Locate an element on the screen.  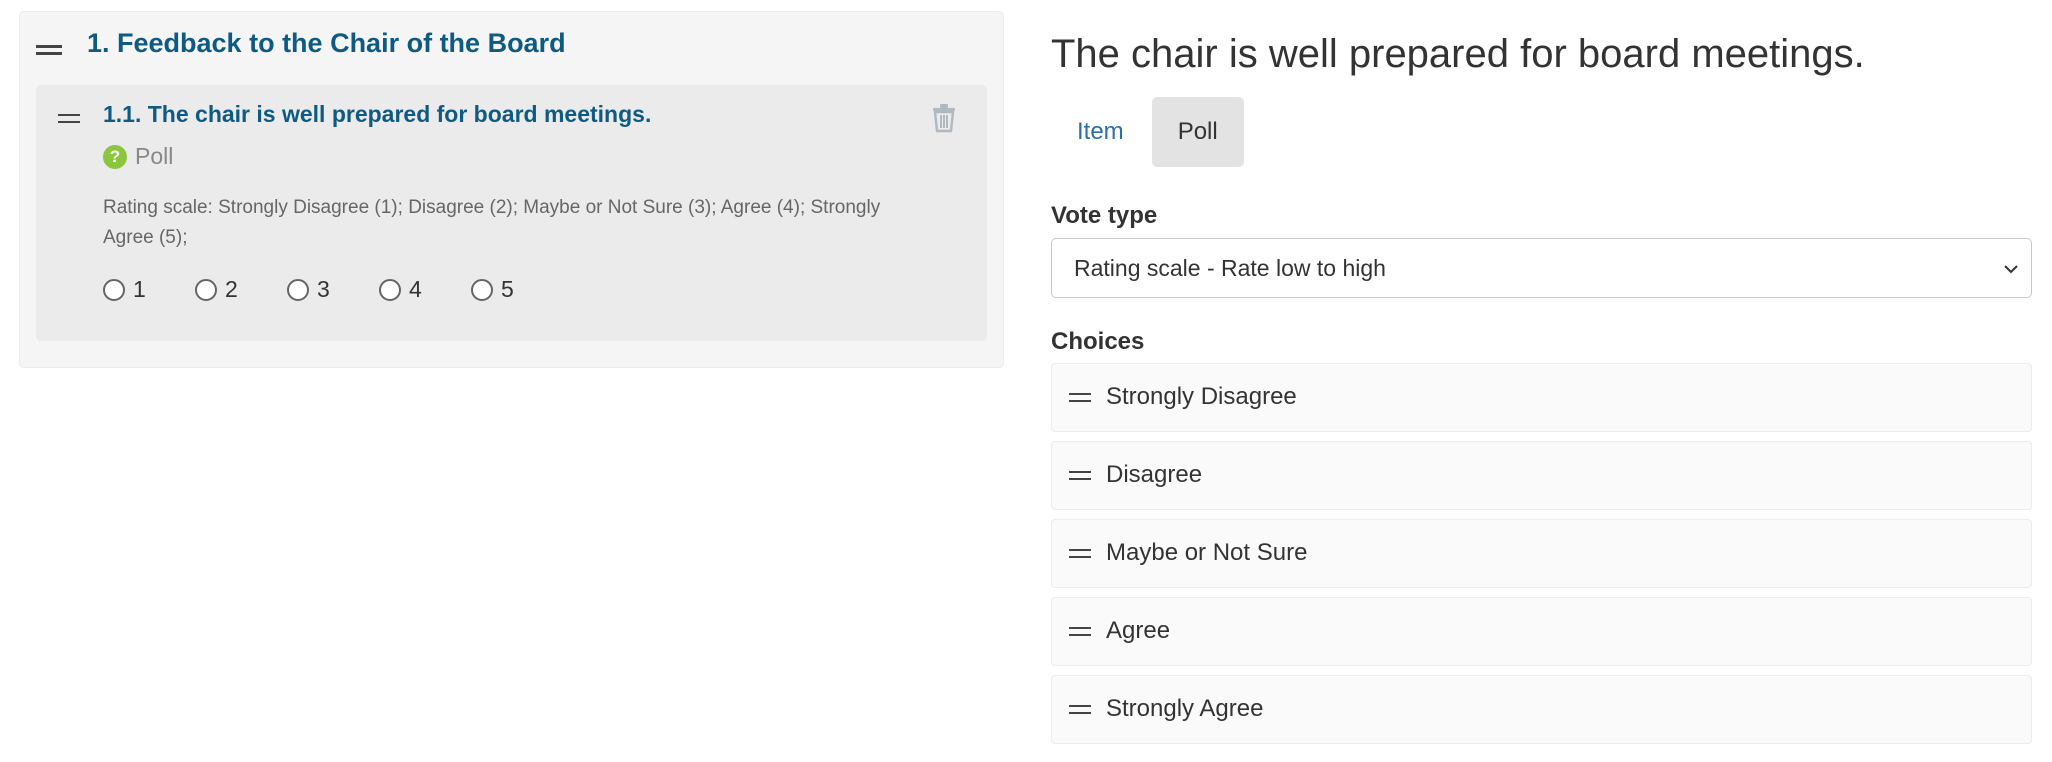
choice-item: Strongly Disagree is located at coordinates (1541, 397).